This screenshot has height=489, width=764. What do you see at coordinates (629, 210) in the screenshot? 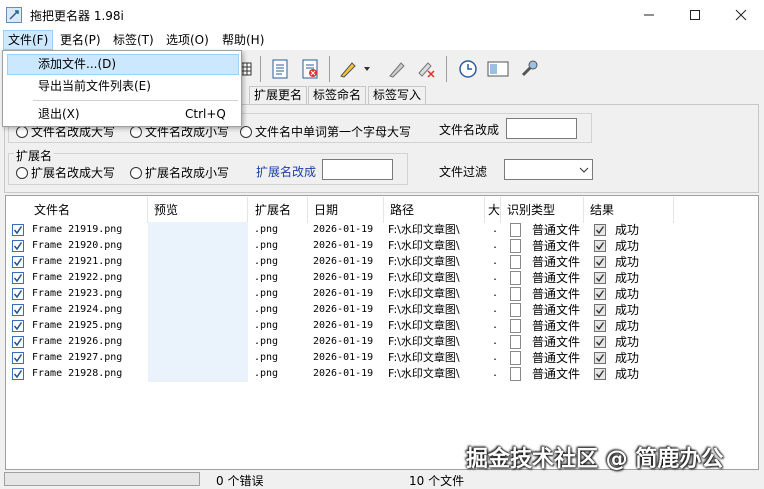
I see `column-header-result: 结果` at bounding box center [629, 210].